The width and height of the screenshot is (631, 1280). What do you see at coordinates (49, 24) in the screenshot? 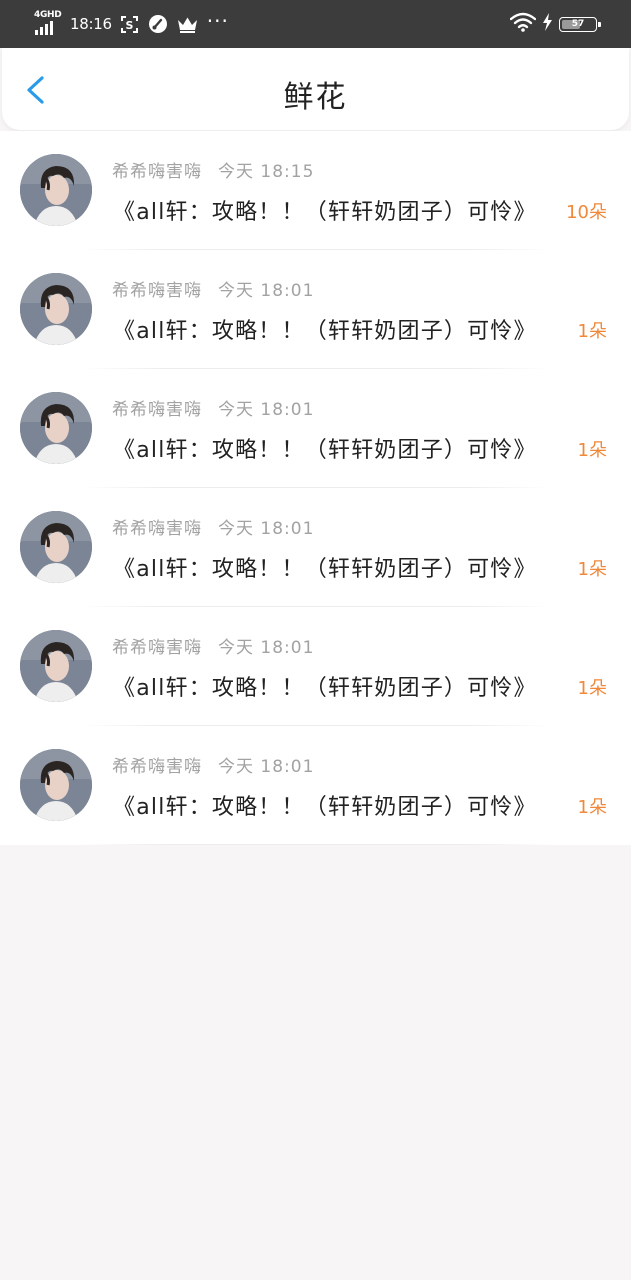
I see `signal-icon: 4GHD` at bounding box center [49, 24].